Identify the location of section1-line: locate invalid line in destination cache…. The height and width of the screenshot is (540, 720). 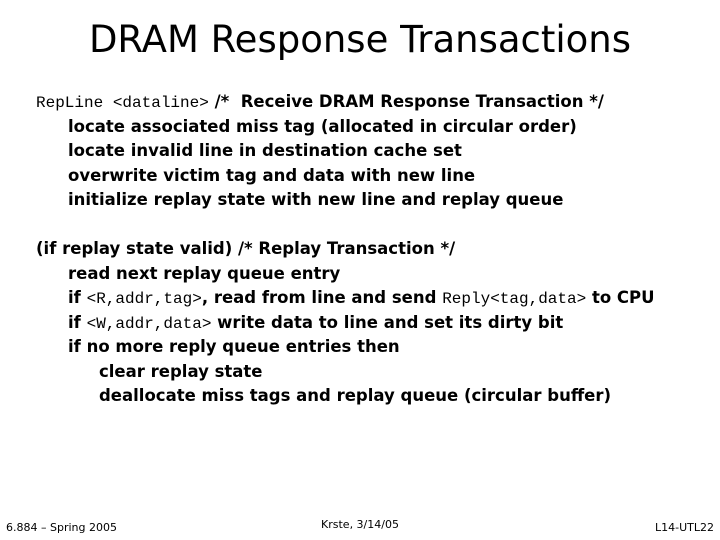
(265, 150).